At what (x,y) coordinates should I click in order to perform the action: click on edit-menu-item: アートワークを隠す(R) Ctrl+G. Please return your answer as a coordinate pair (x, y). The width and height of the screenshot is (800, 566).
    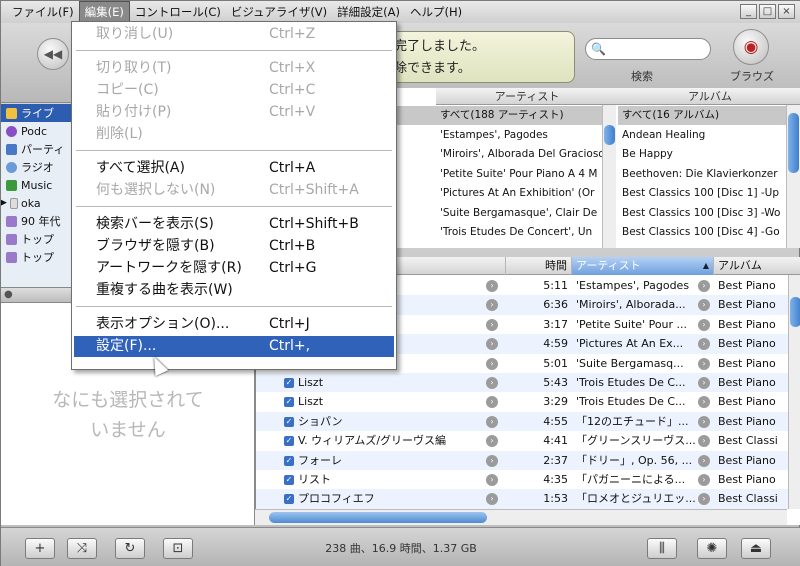
    Looking at the image, I should click on (234, 268).